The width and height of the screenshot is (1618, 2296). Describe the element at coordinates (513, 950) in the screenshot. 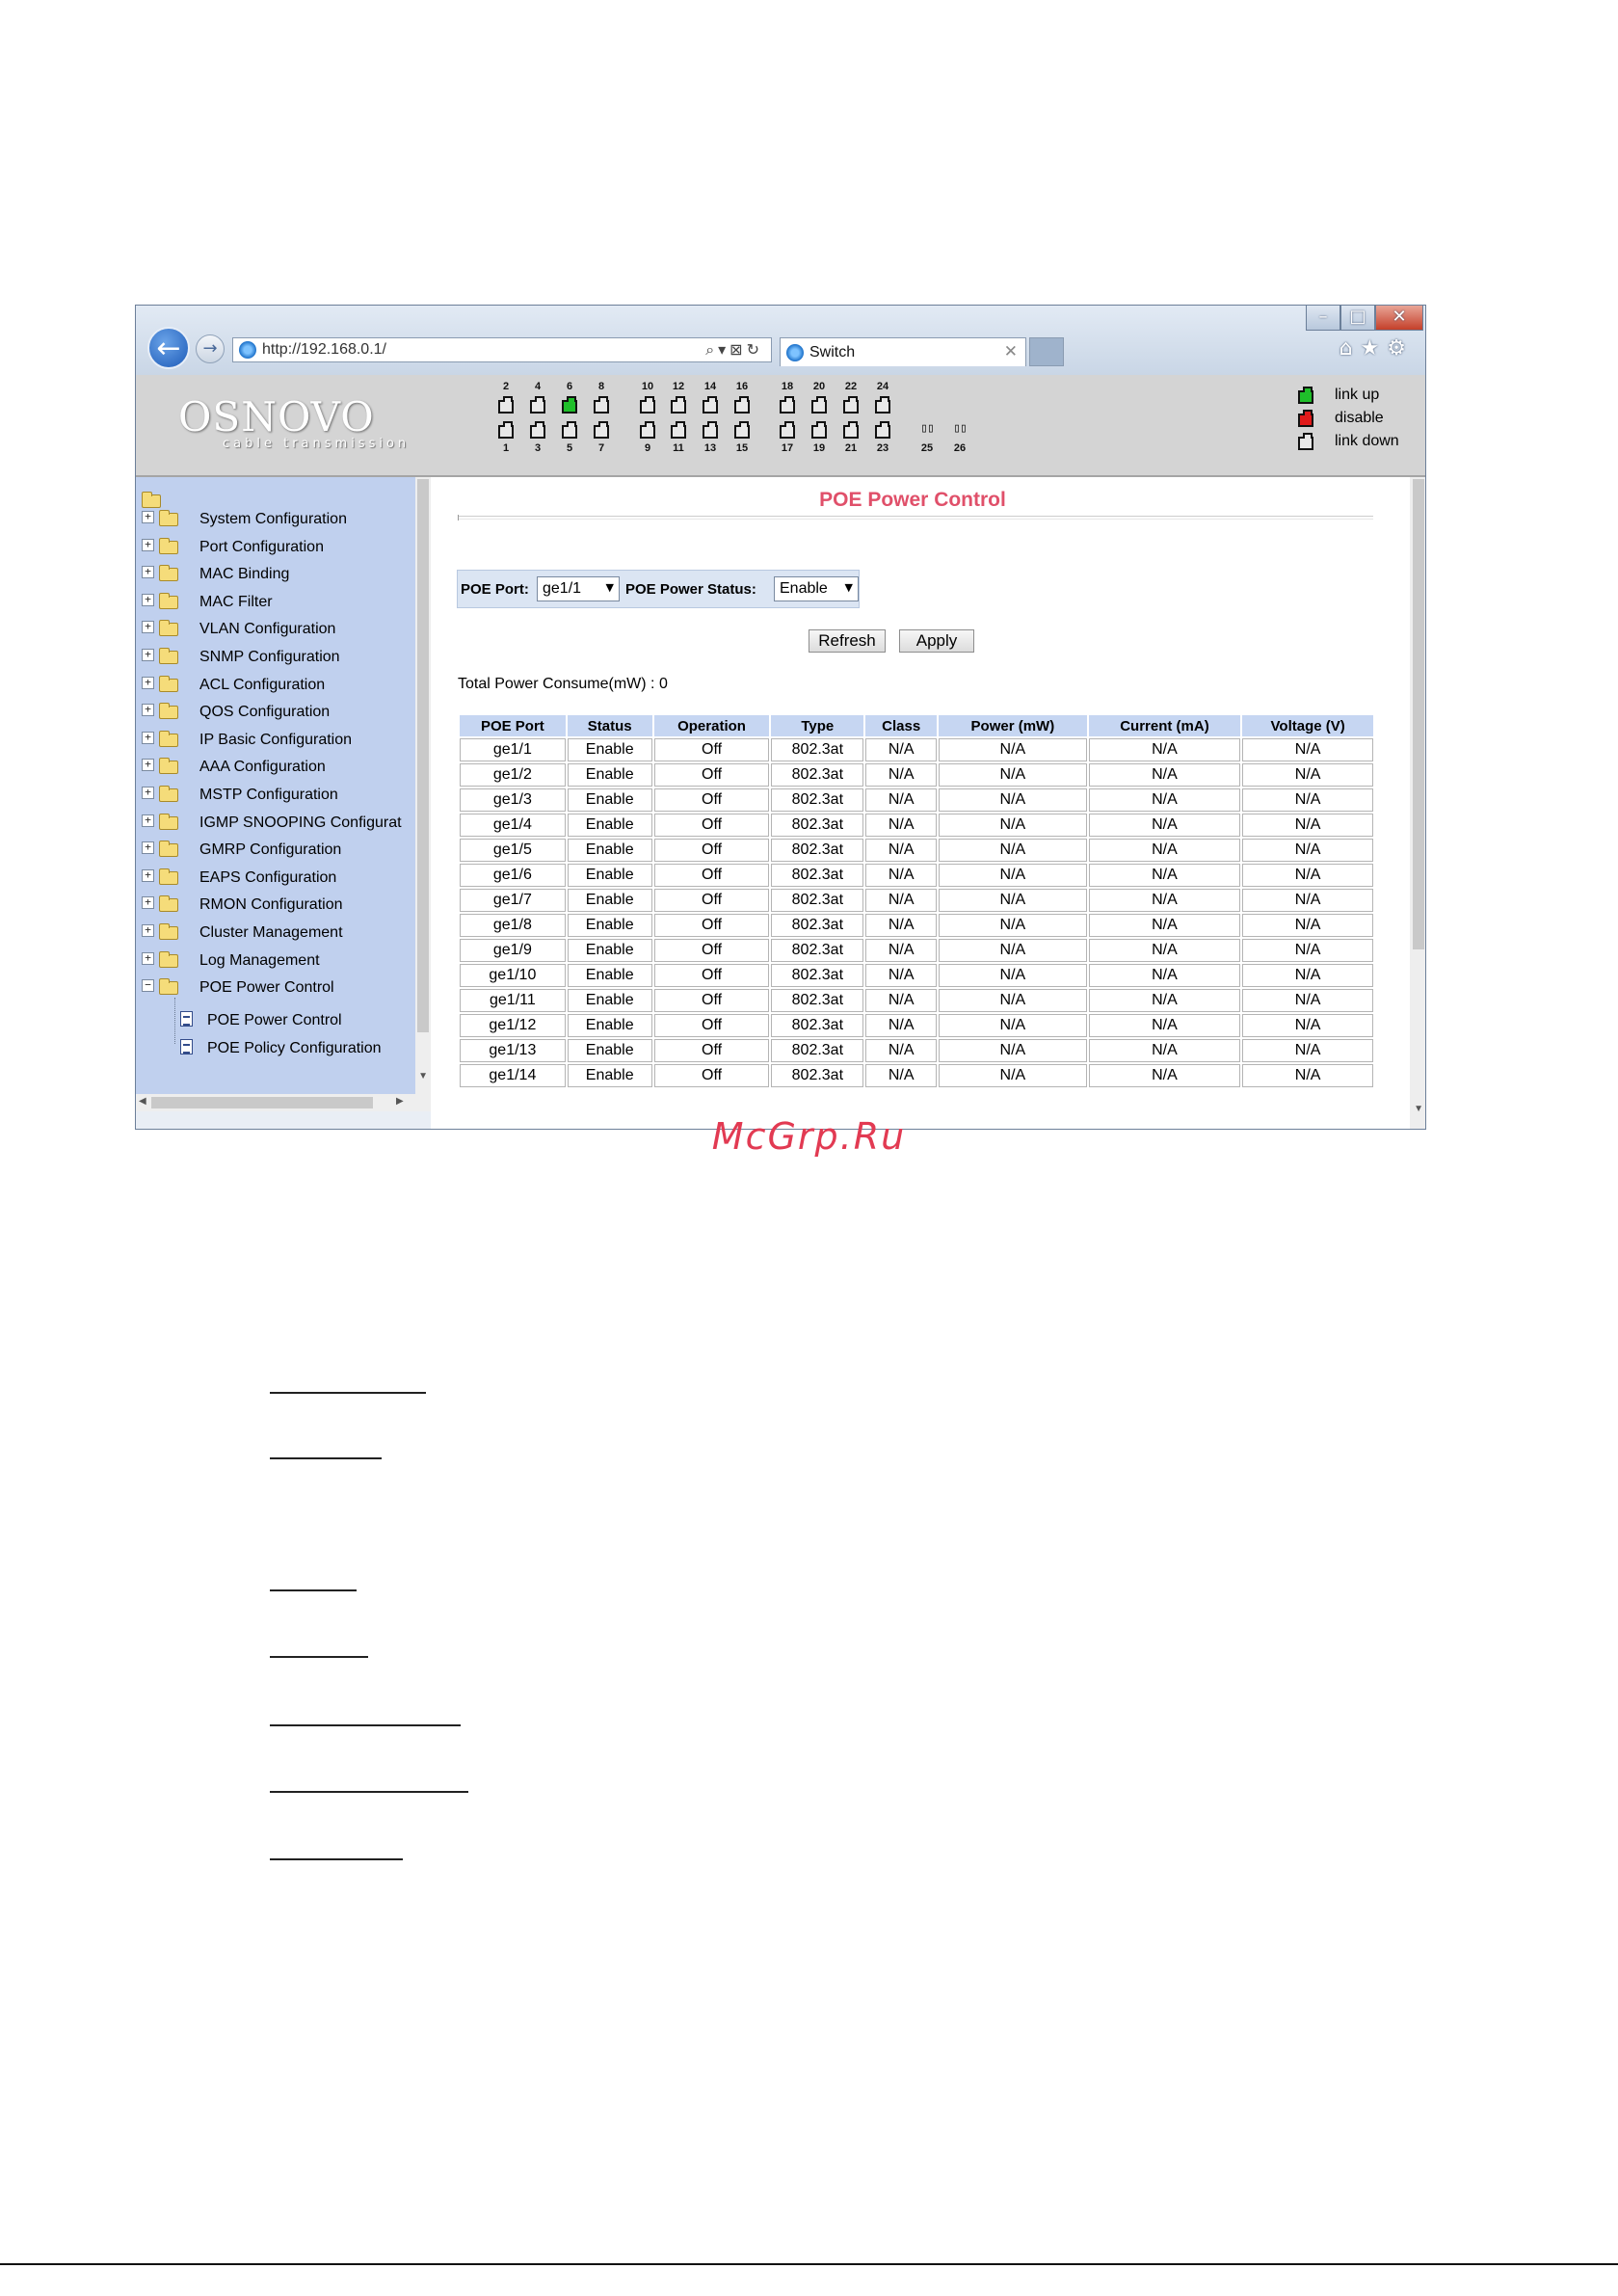

I see `table-cell: ge1/9` at that location.